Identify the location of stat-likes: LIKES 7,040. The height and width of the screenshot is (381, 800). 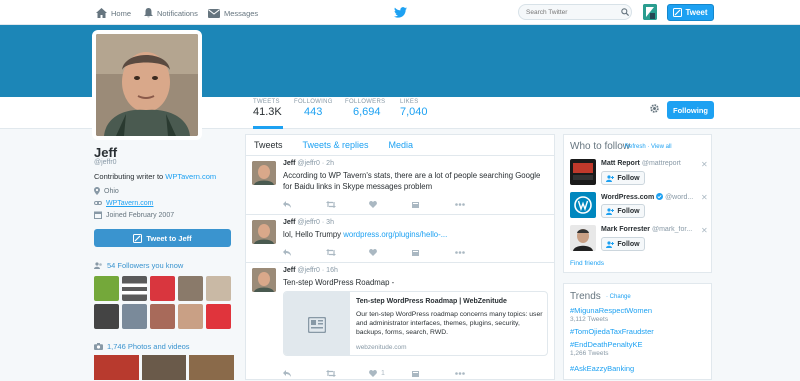
(415, 114).